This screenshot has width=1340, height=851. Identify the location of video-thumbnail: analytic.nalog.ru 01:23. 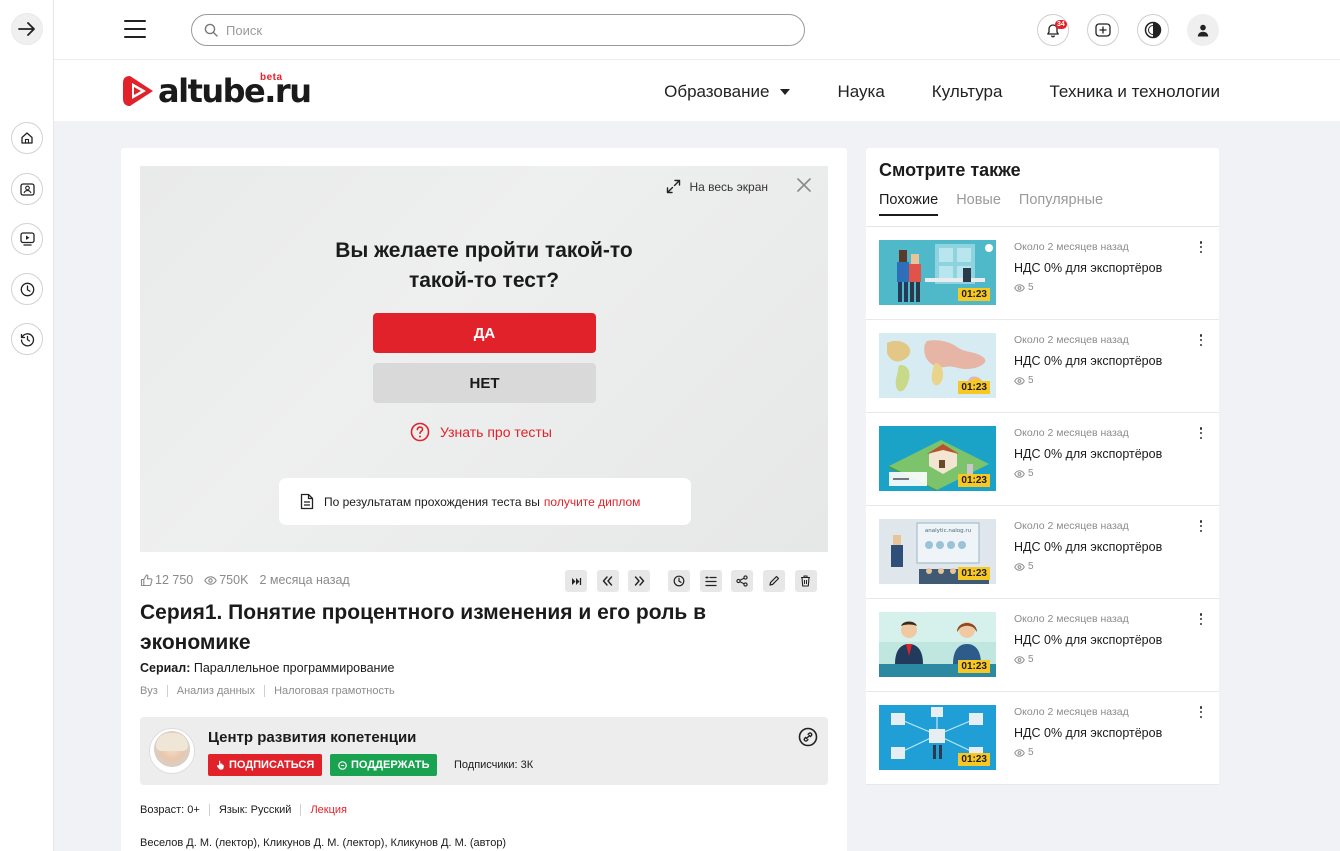
(937, 551).